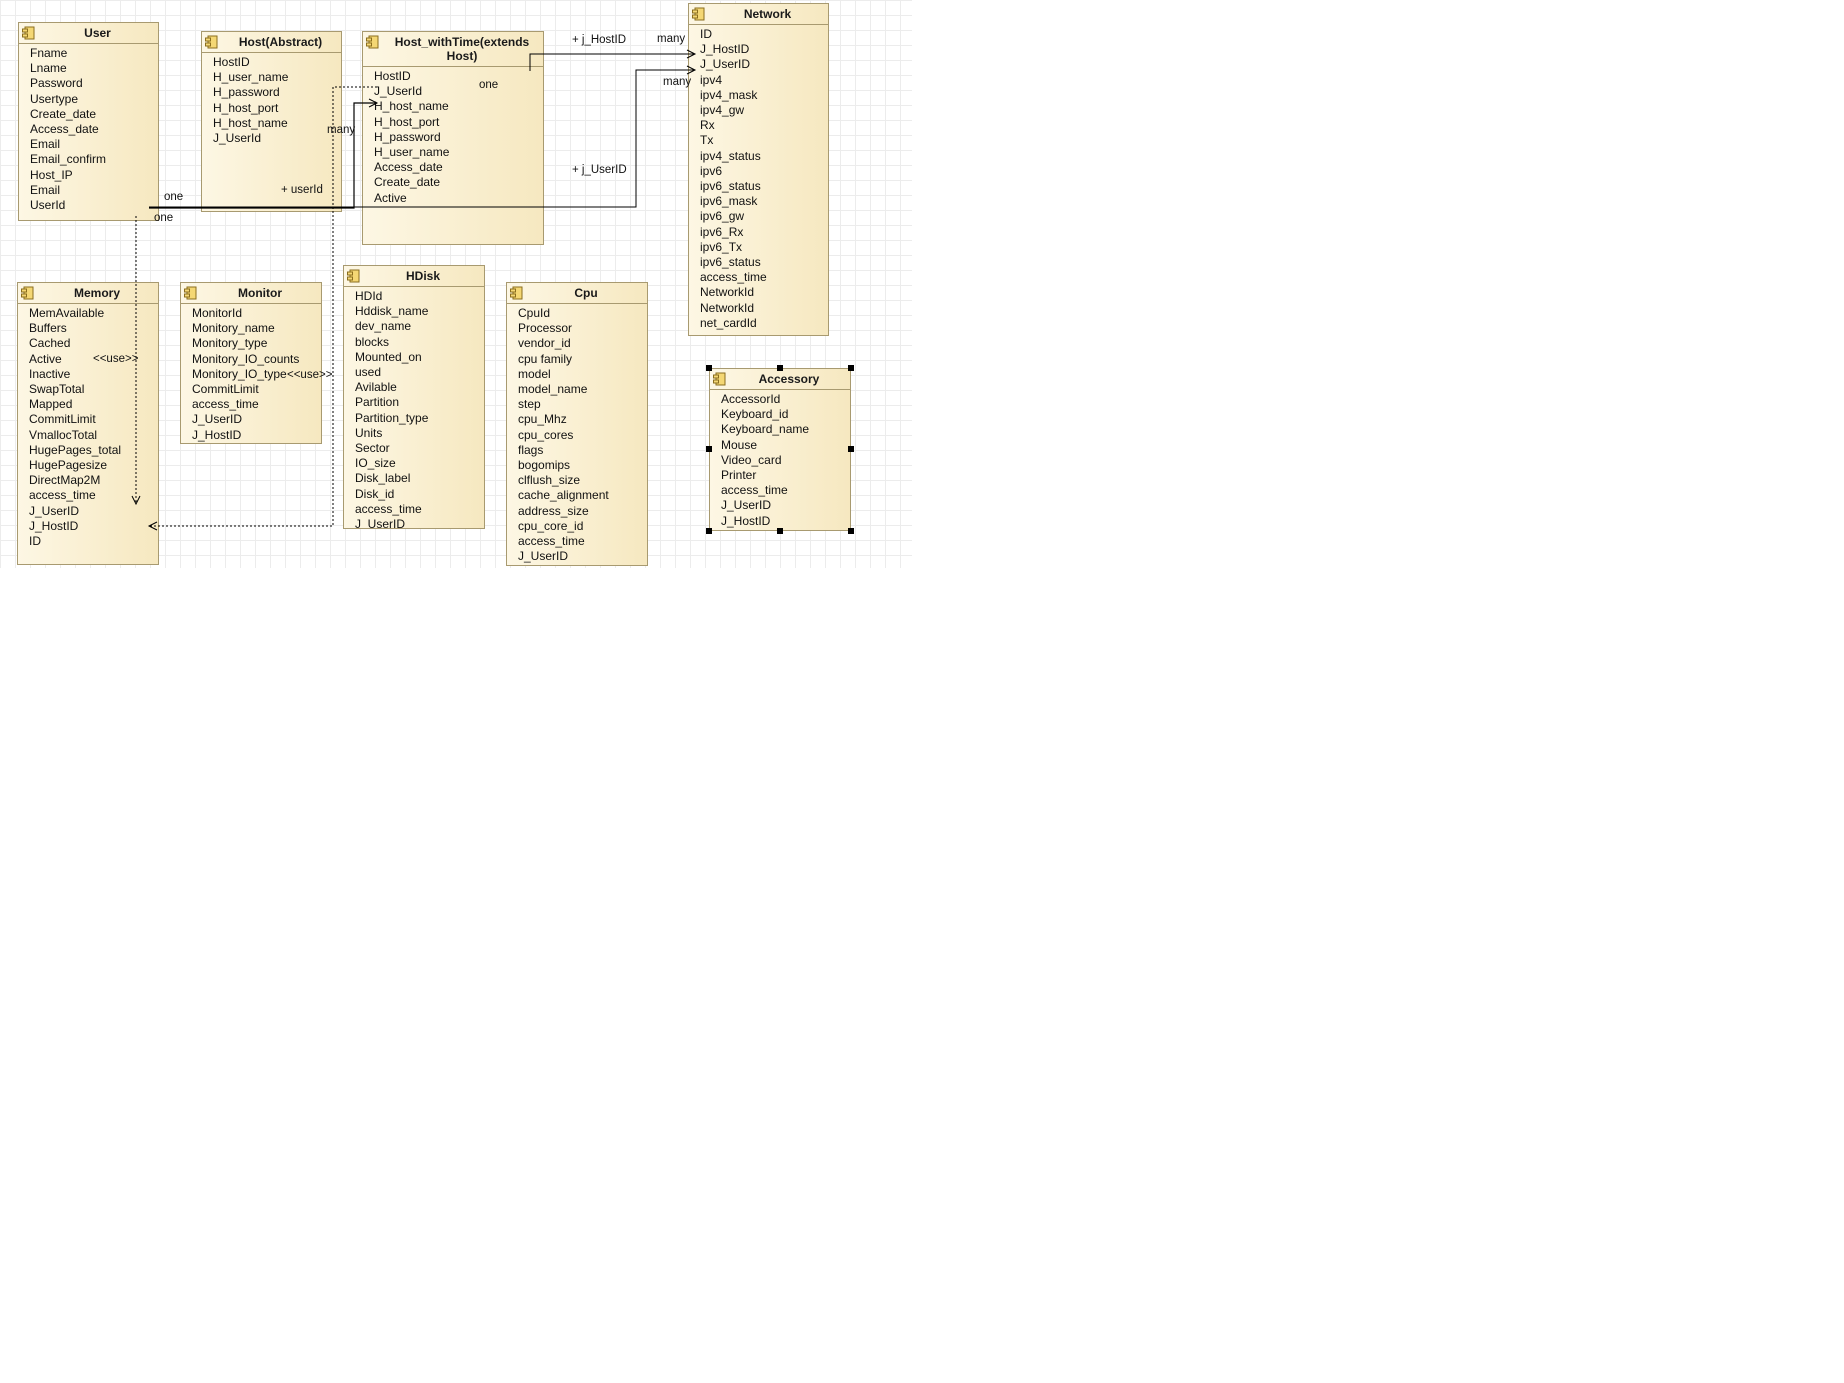 Image resolution: width=1844 pixels, height=1383 pixels. What do you see at coordinates (612, 62) in the screenshot?
I see `edge-host-network` at bounding box center [612, 62].